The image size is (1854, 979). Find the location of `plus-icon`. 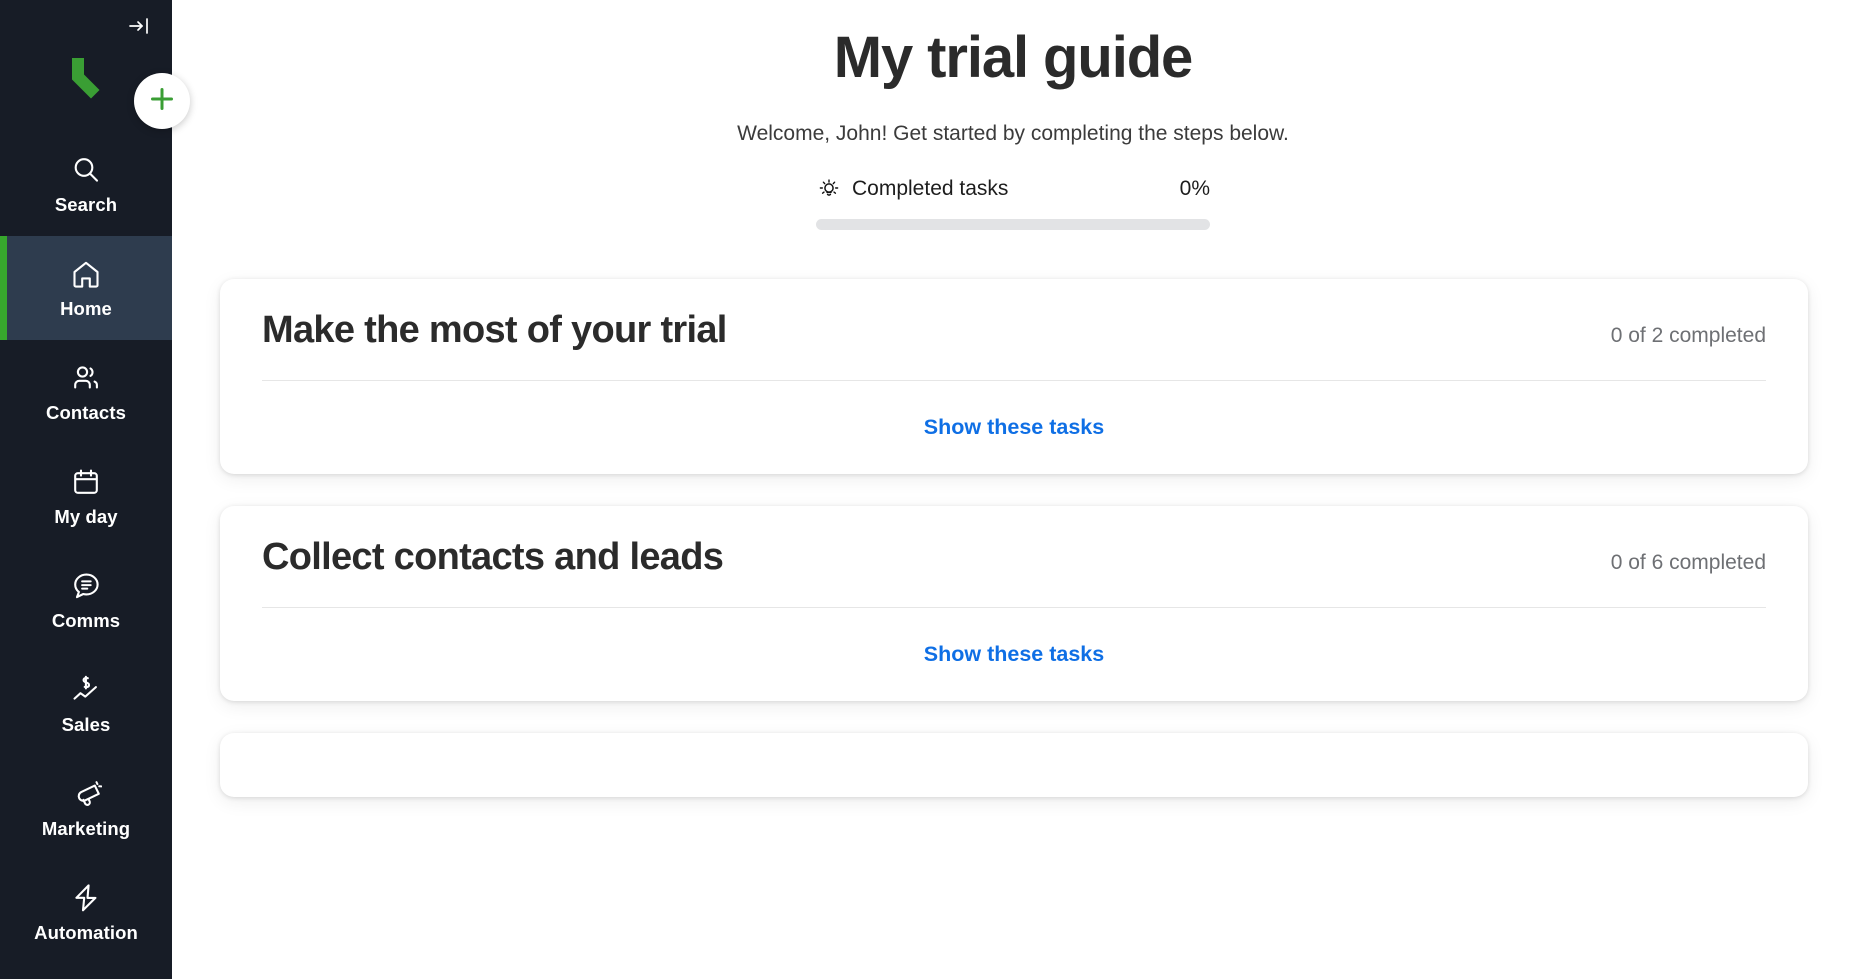

plus-icon is located at coordinates (162, 101).